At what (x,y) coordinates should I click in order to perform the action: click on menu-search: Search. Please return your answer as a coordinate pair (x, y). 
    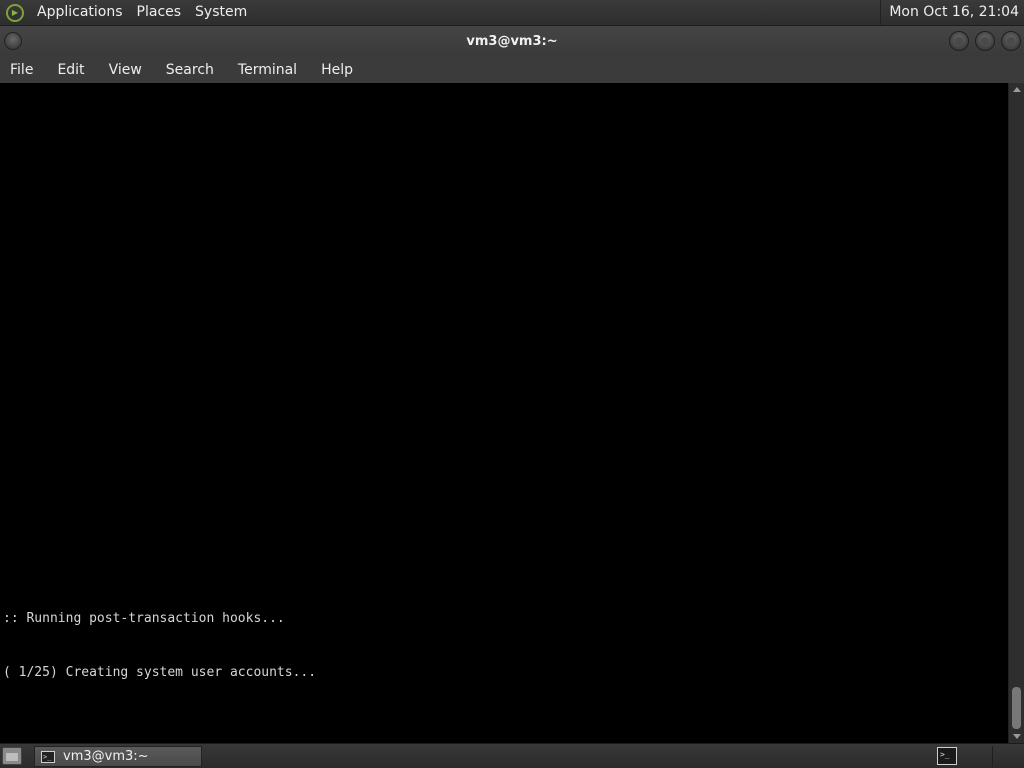
    Looking at the image, I should click on (190, 70).